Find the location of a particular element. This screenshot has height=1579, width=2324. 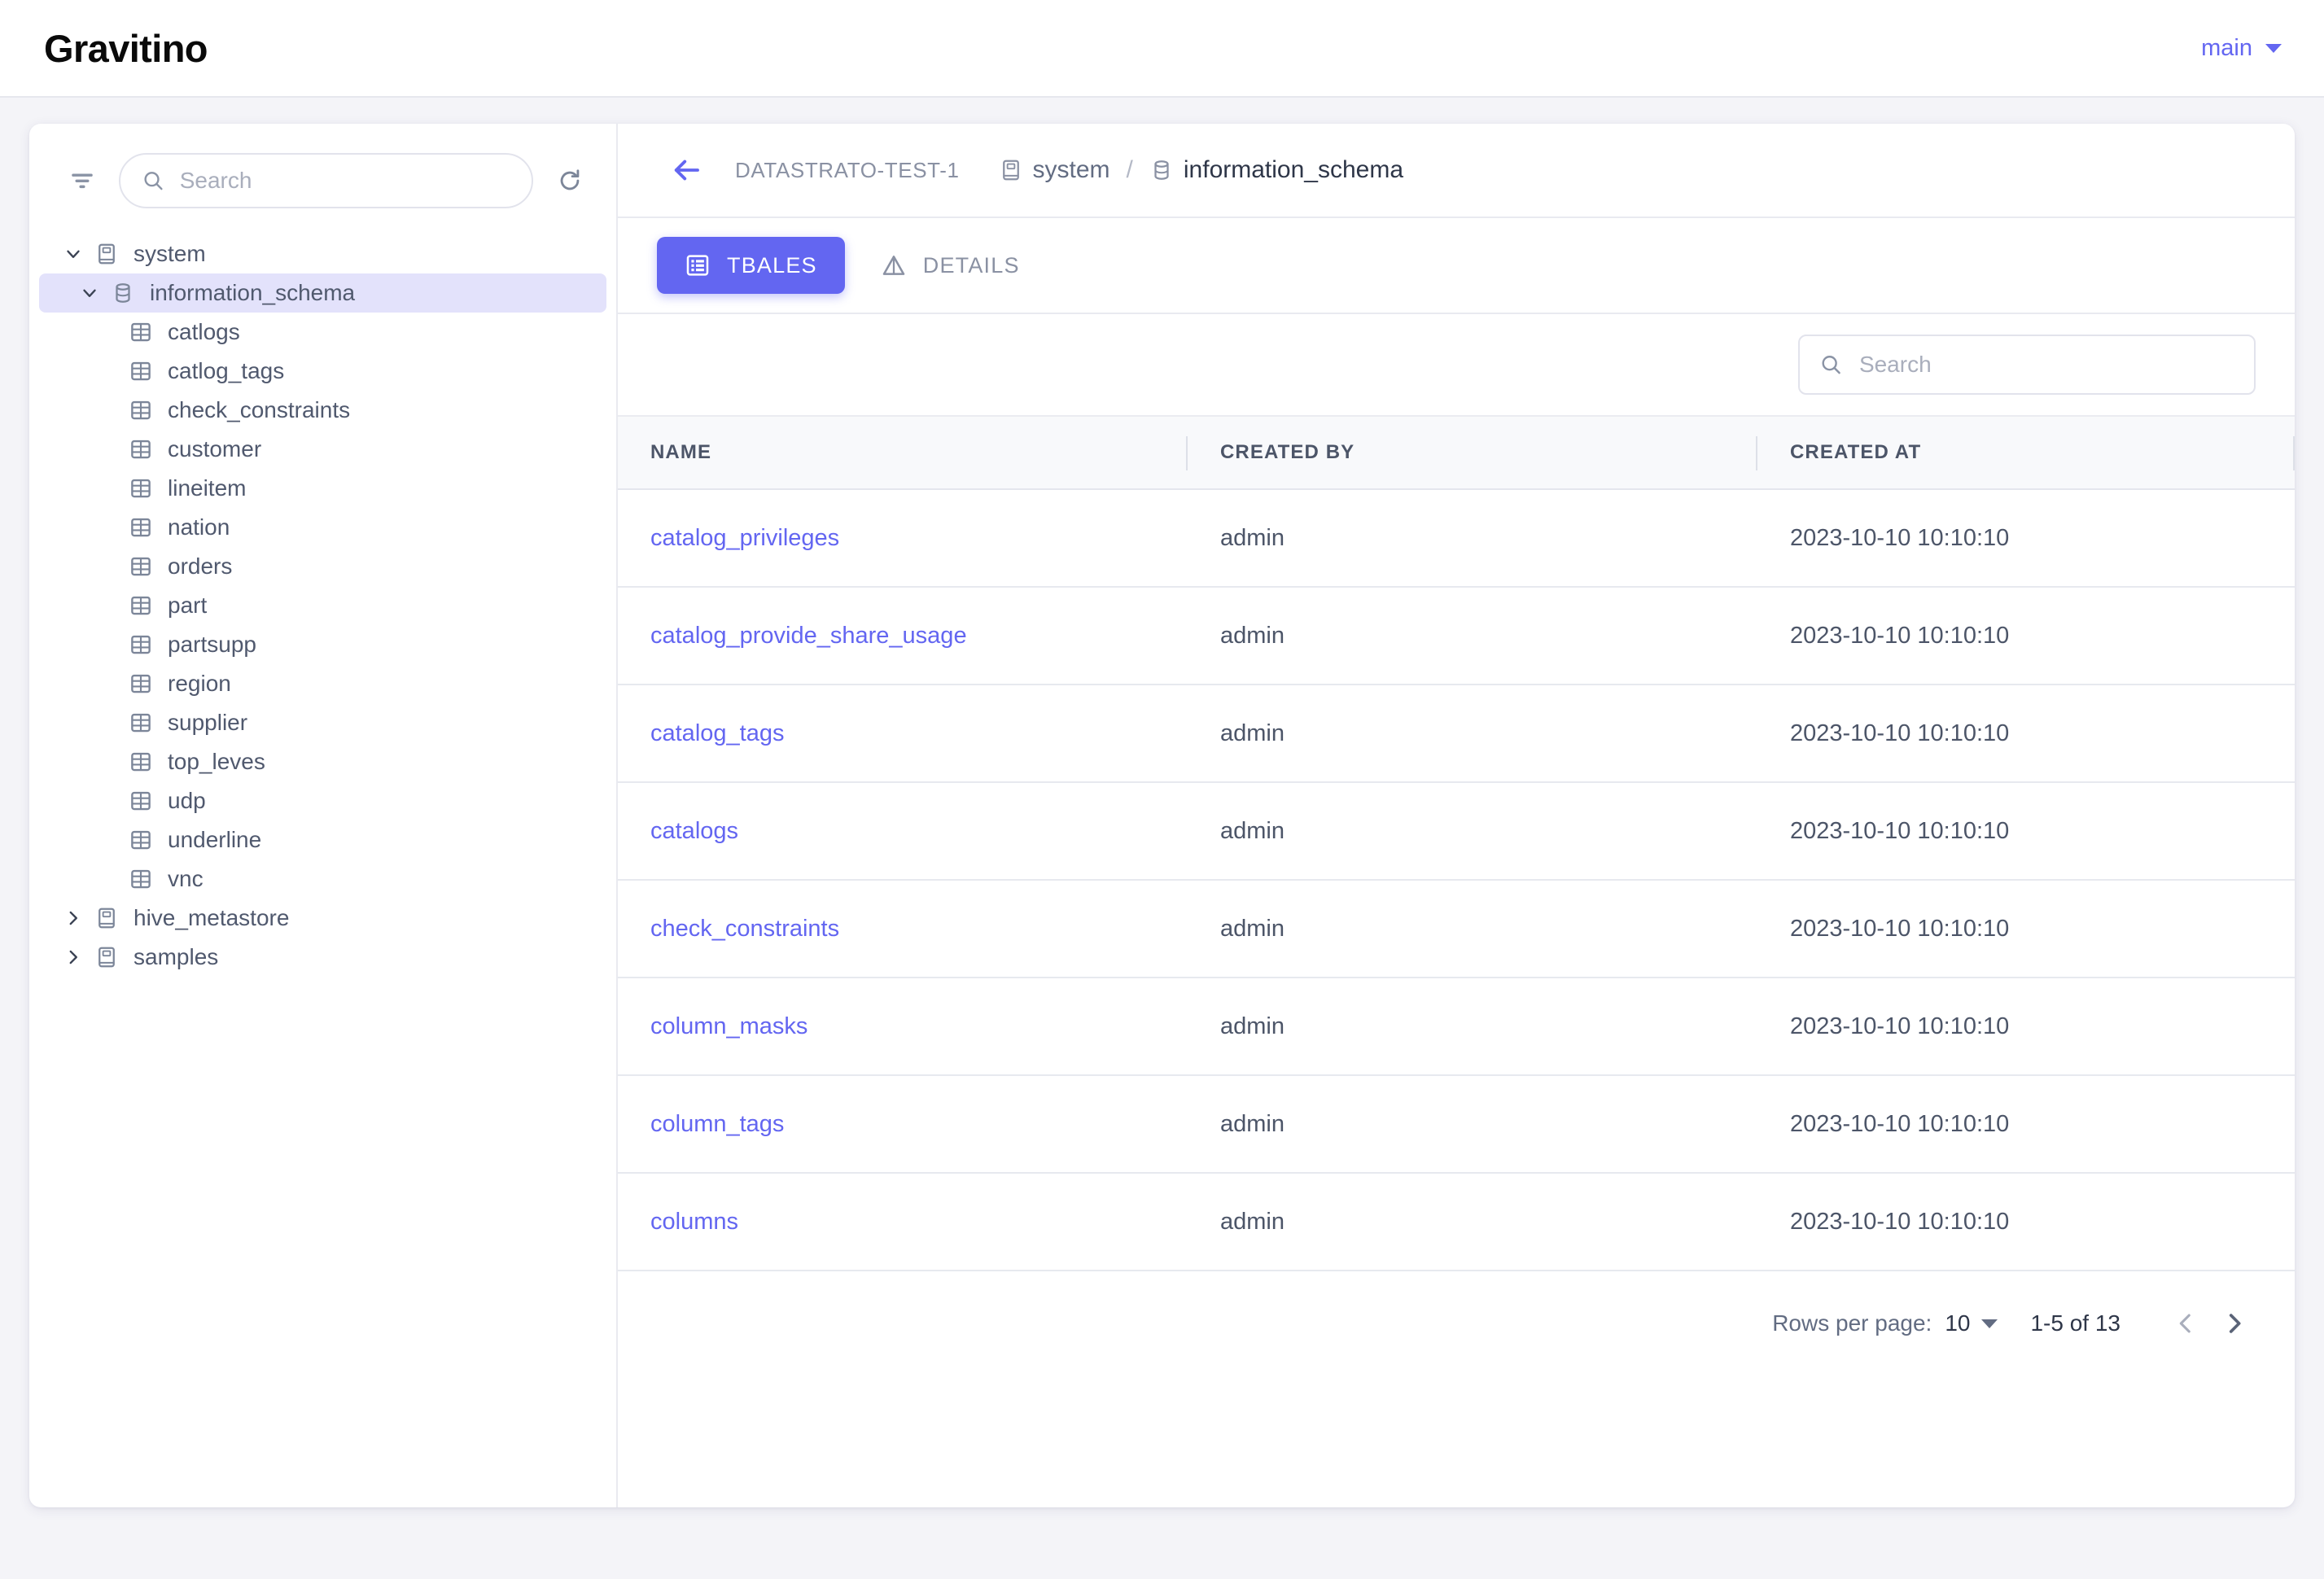

tree-item-label: udp is located at coordinates (187, 800).